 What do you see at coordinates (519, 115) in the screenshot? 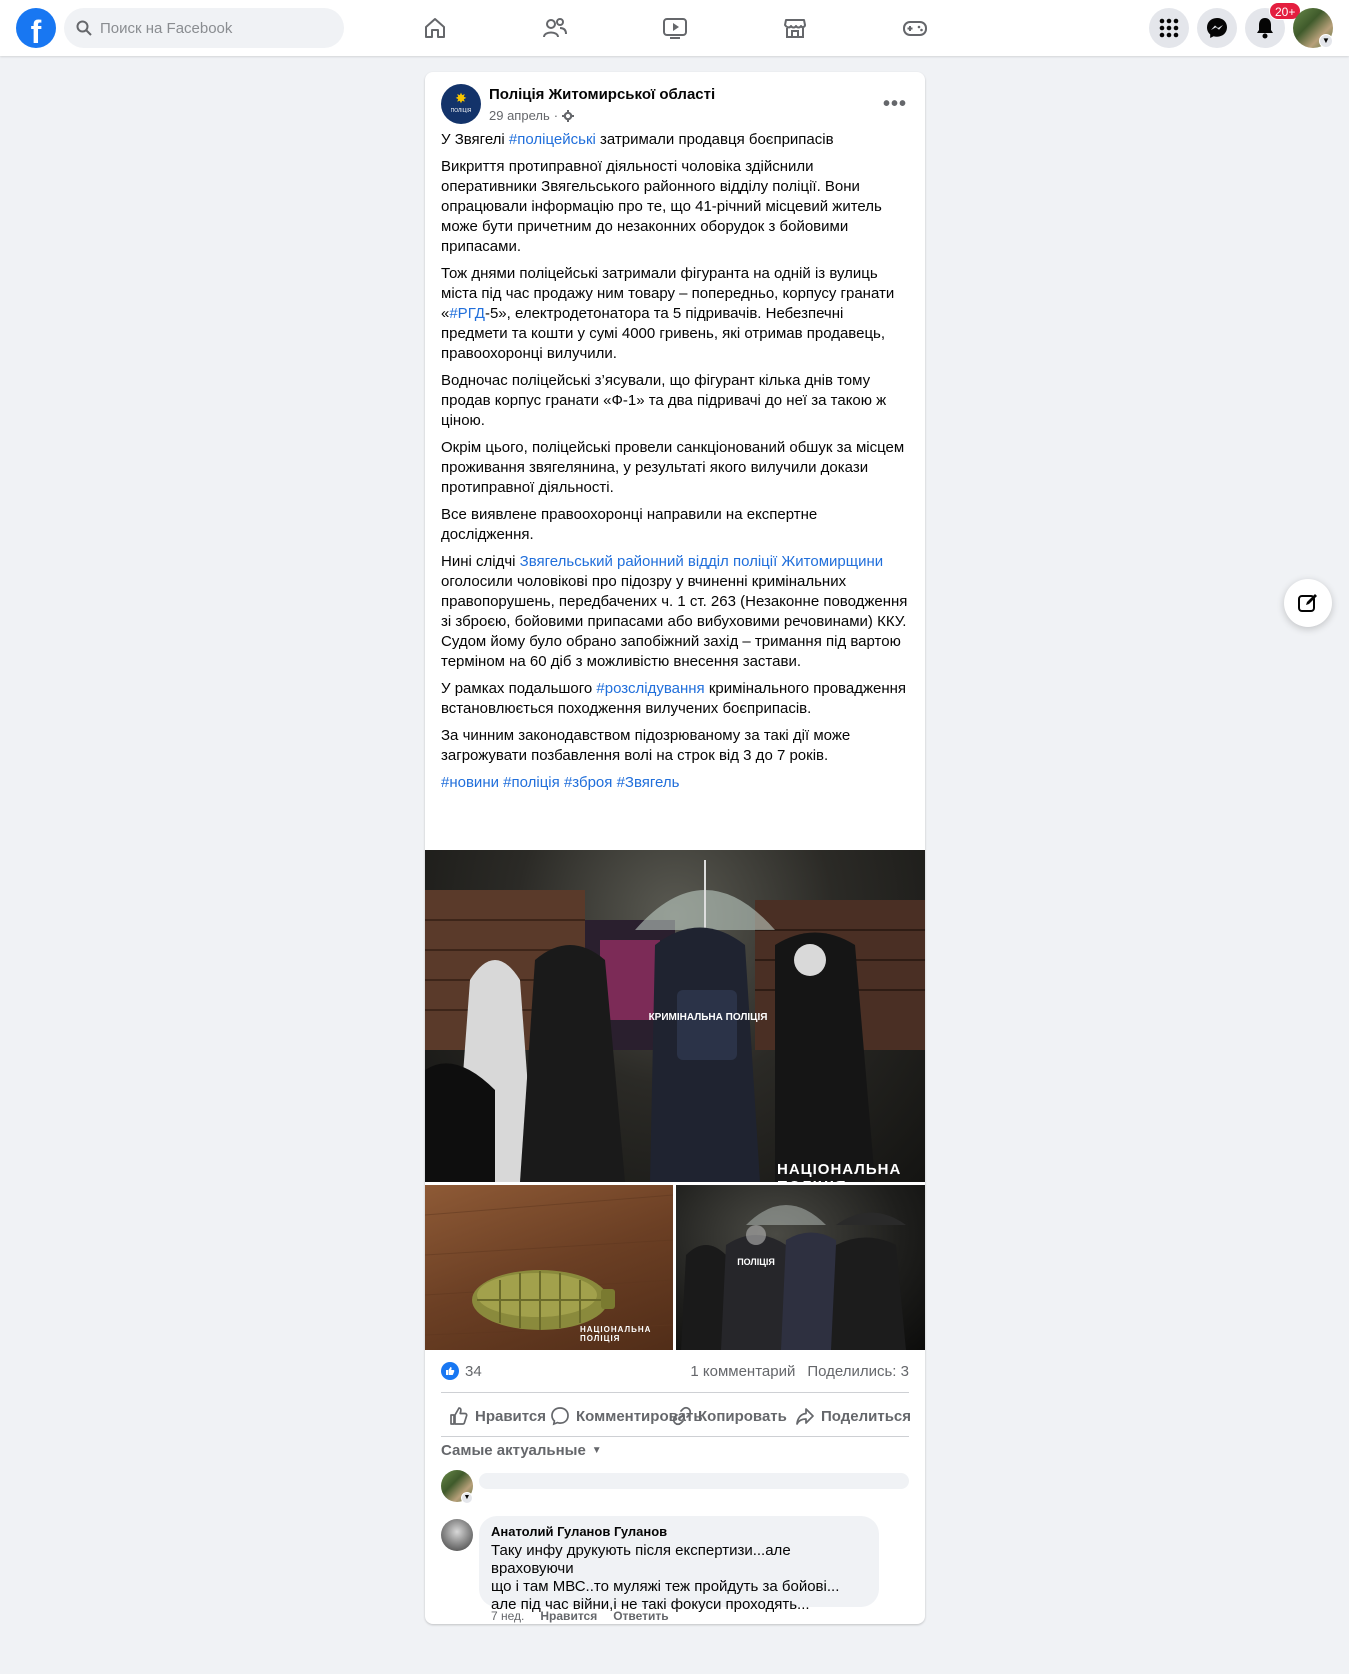
I see `post-date: 29 апрель` at bounding box center [519, 115].